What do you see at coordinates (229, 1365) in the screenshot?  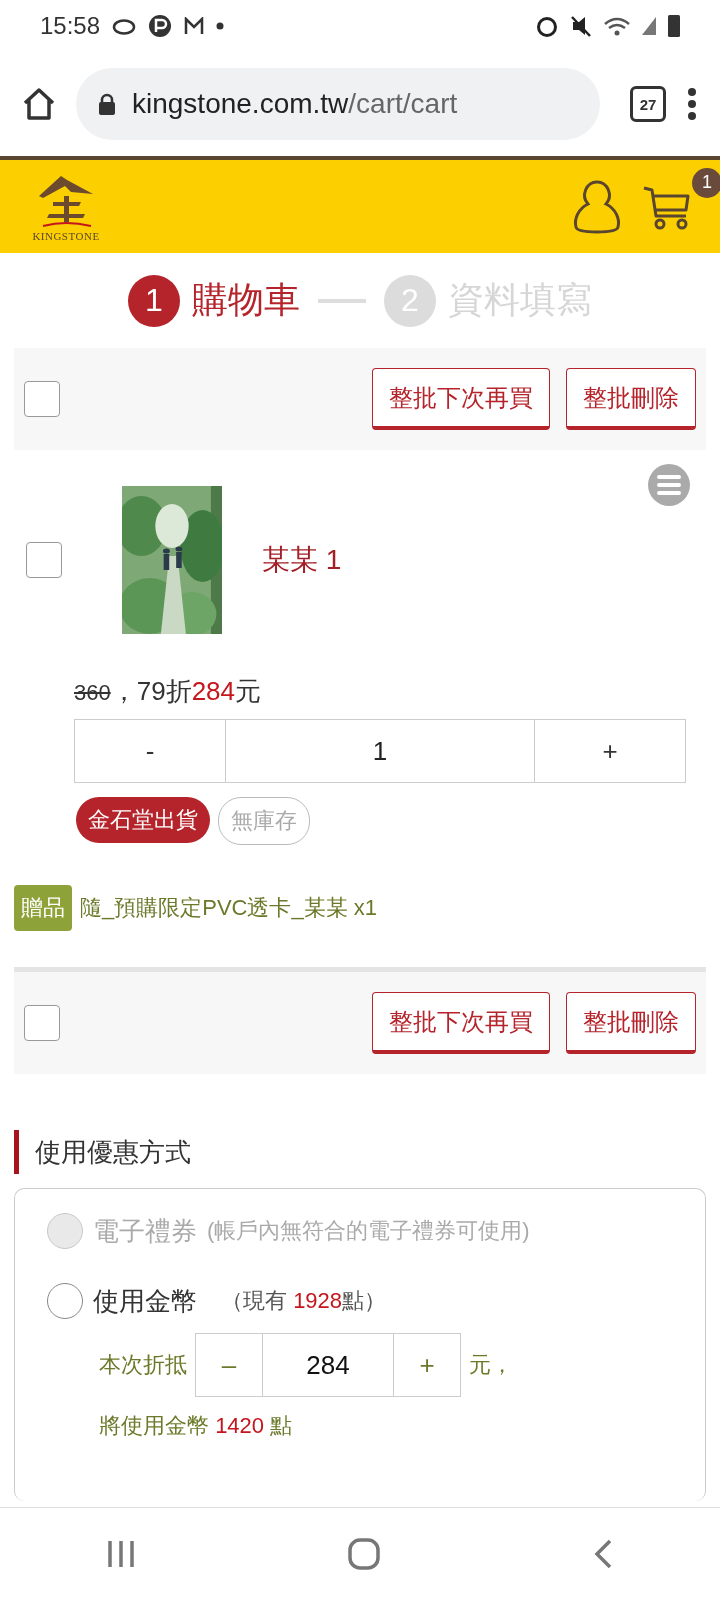 I see `decrease-button: –` at bounding box center [229, 1365].